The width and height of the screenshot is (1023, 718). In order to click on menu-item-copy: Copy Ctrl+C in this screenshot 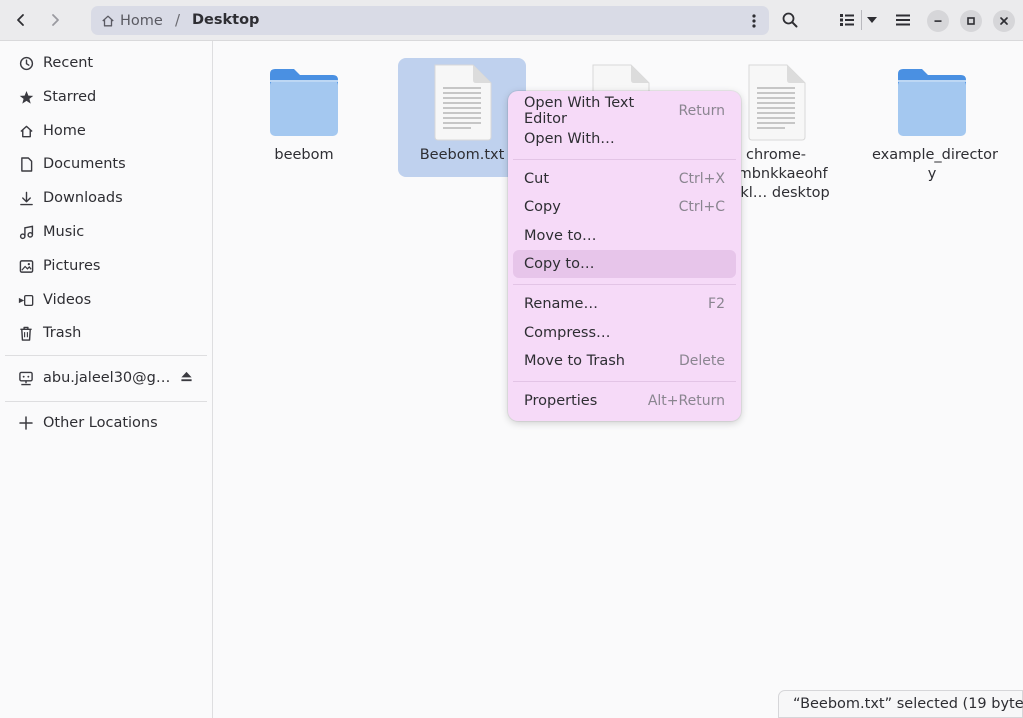, I will do `click(624, 207)`.